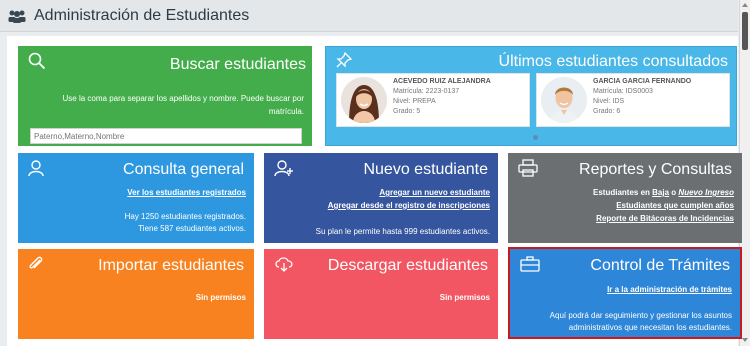 The image size is (750, 346). I want to click on scroll-down-icon, so click(745, 340).